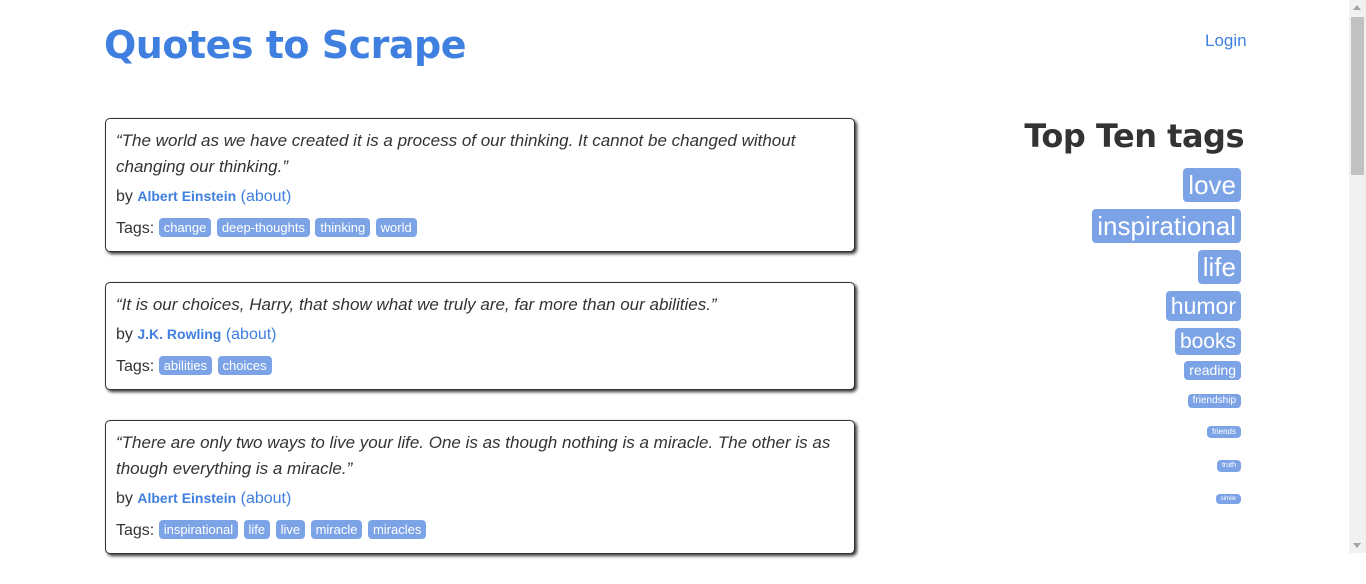 This screenshot has height=584, width=1366. What do you see at coordinates (1357, 276) in the screenshot?
I see `vertical-scrollbar` at bounding box center [1357, 276].